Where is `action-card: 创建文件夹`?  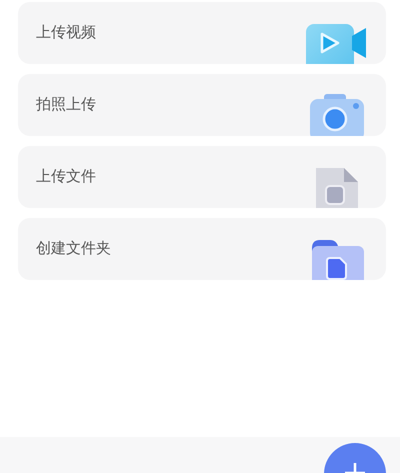 action-card: 创建文件夹 is located at coordinates (202, 249).